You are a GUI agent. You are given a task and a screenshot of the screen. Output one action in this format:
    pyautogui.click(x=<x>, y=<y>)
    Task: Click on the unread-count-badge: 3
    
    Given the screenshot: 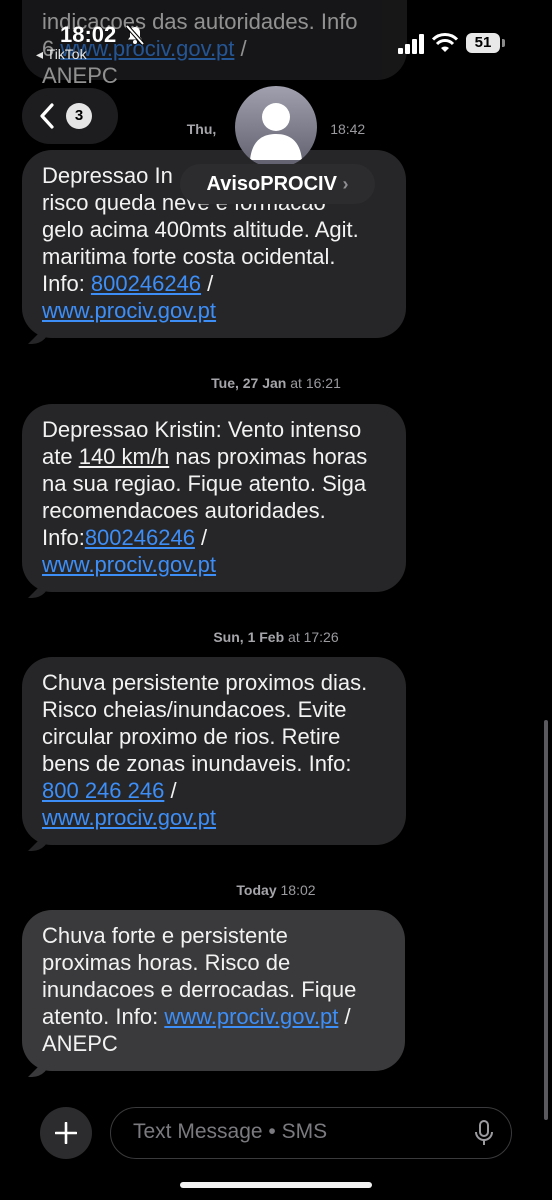 What is the action you would take?
    pyautogui.click(x=79, y=116)
    